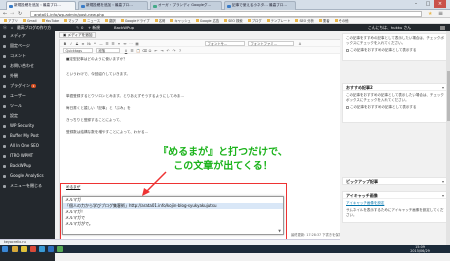 The width and height of the screenshot is (450, 261). Describe the element at coordinates (420, 249) in the screenshot. I see `clock: 15:09 2015/06/29` at that location.